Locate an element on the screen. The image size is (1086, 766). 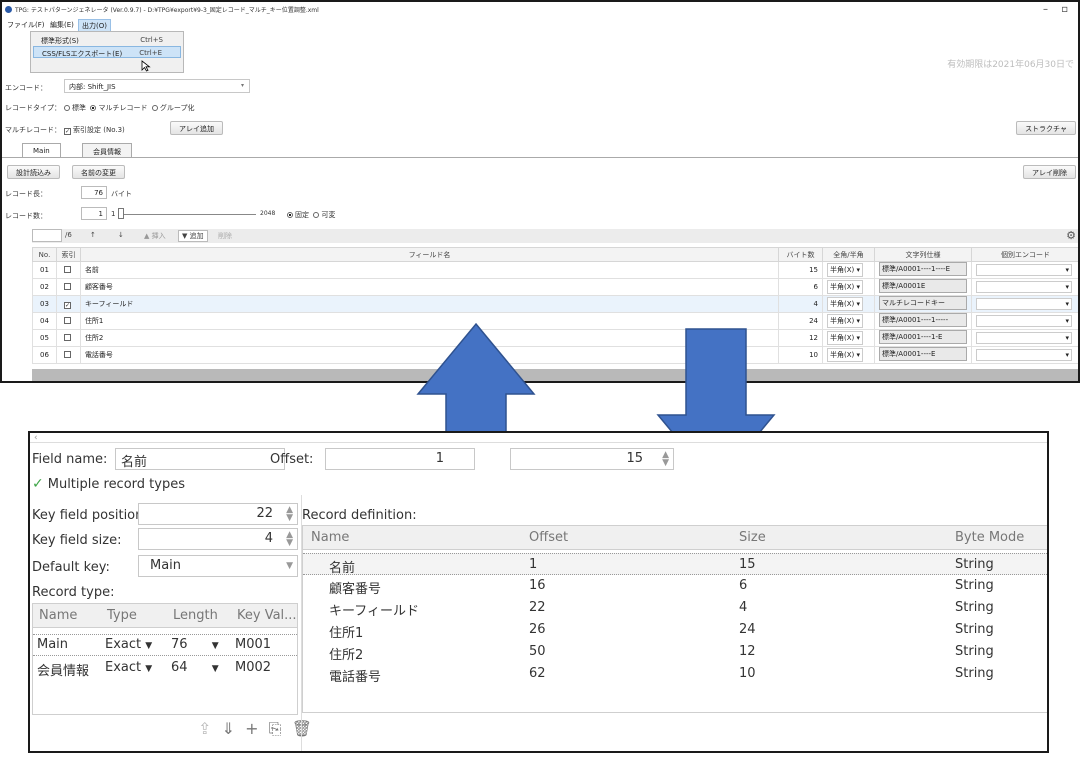
slider-handle is located at coordinates (121, 213).